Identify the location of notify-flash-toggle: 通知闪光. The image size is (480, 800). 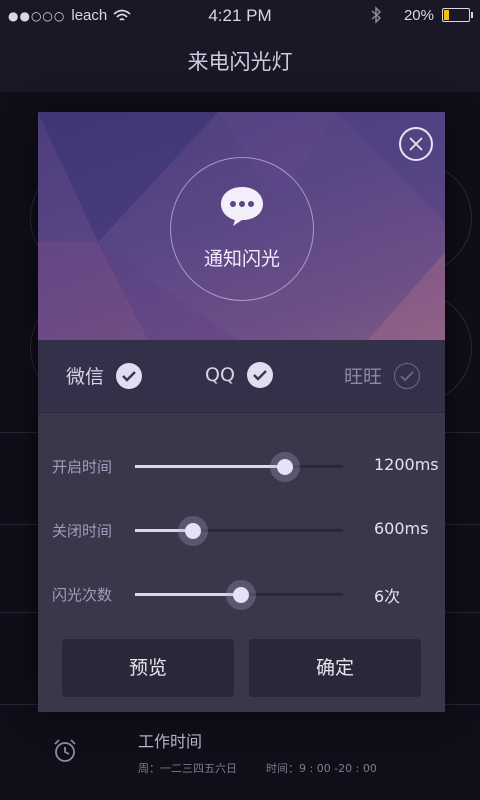
(242, 229).